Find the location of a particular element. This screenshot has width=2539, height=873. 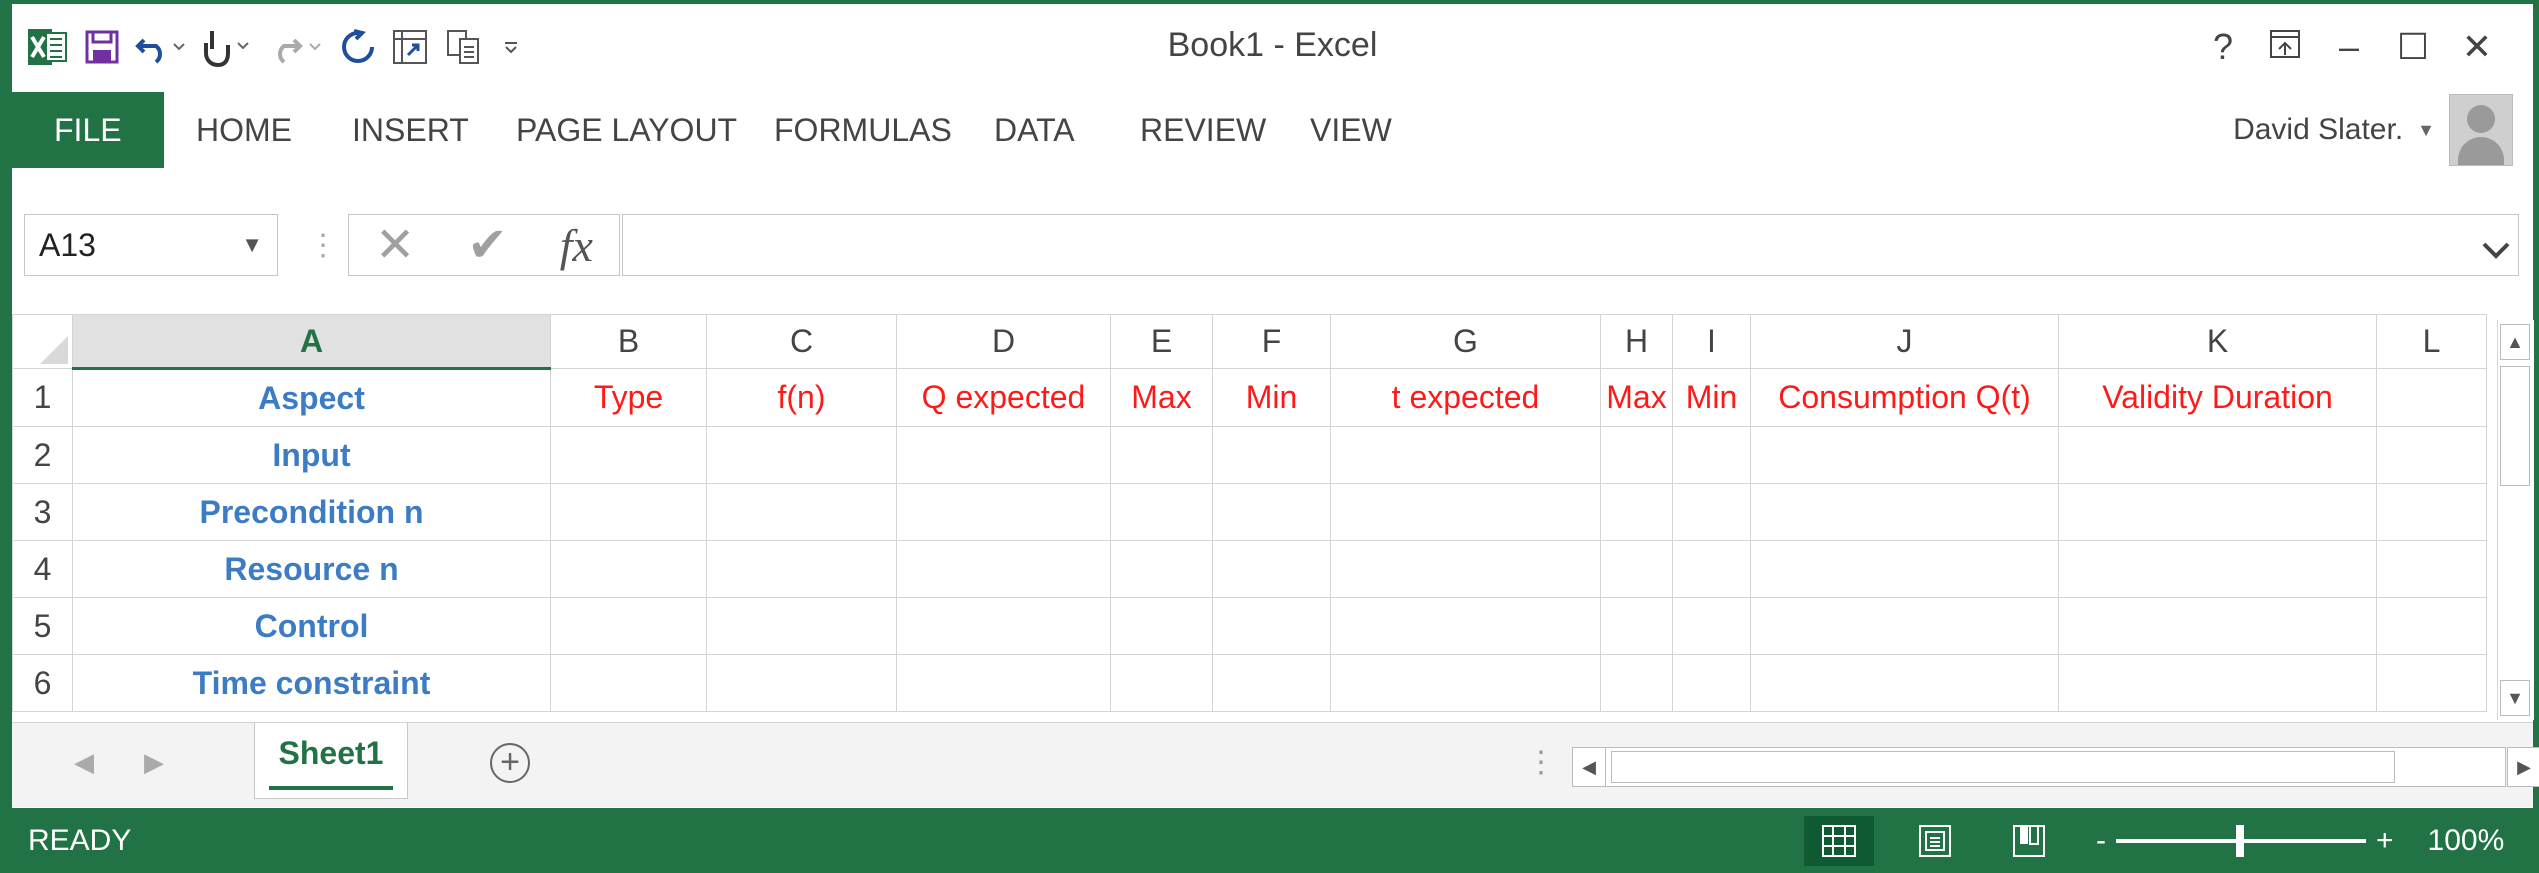

column-header-k: K is located at coordinates (2217, 341).